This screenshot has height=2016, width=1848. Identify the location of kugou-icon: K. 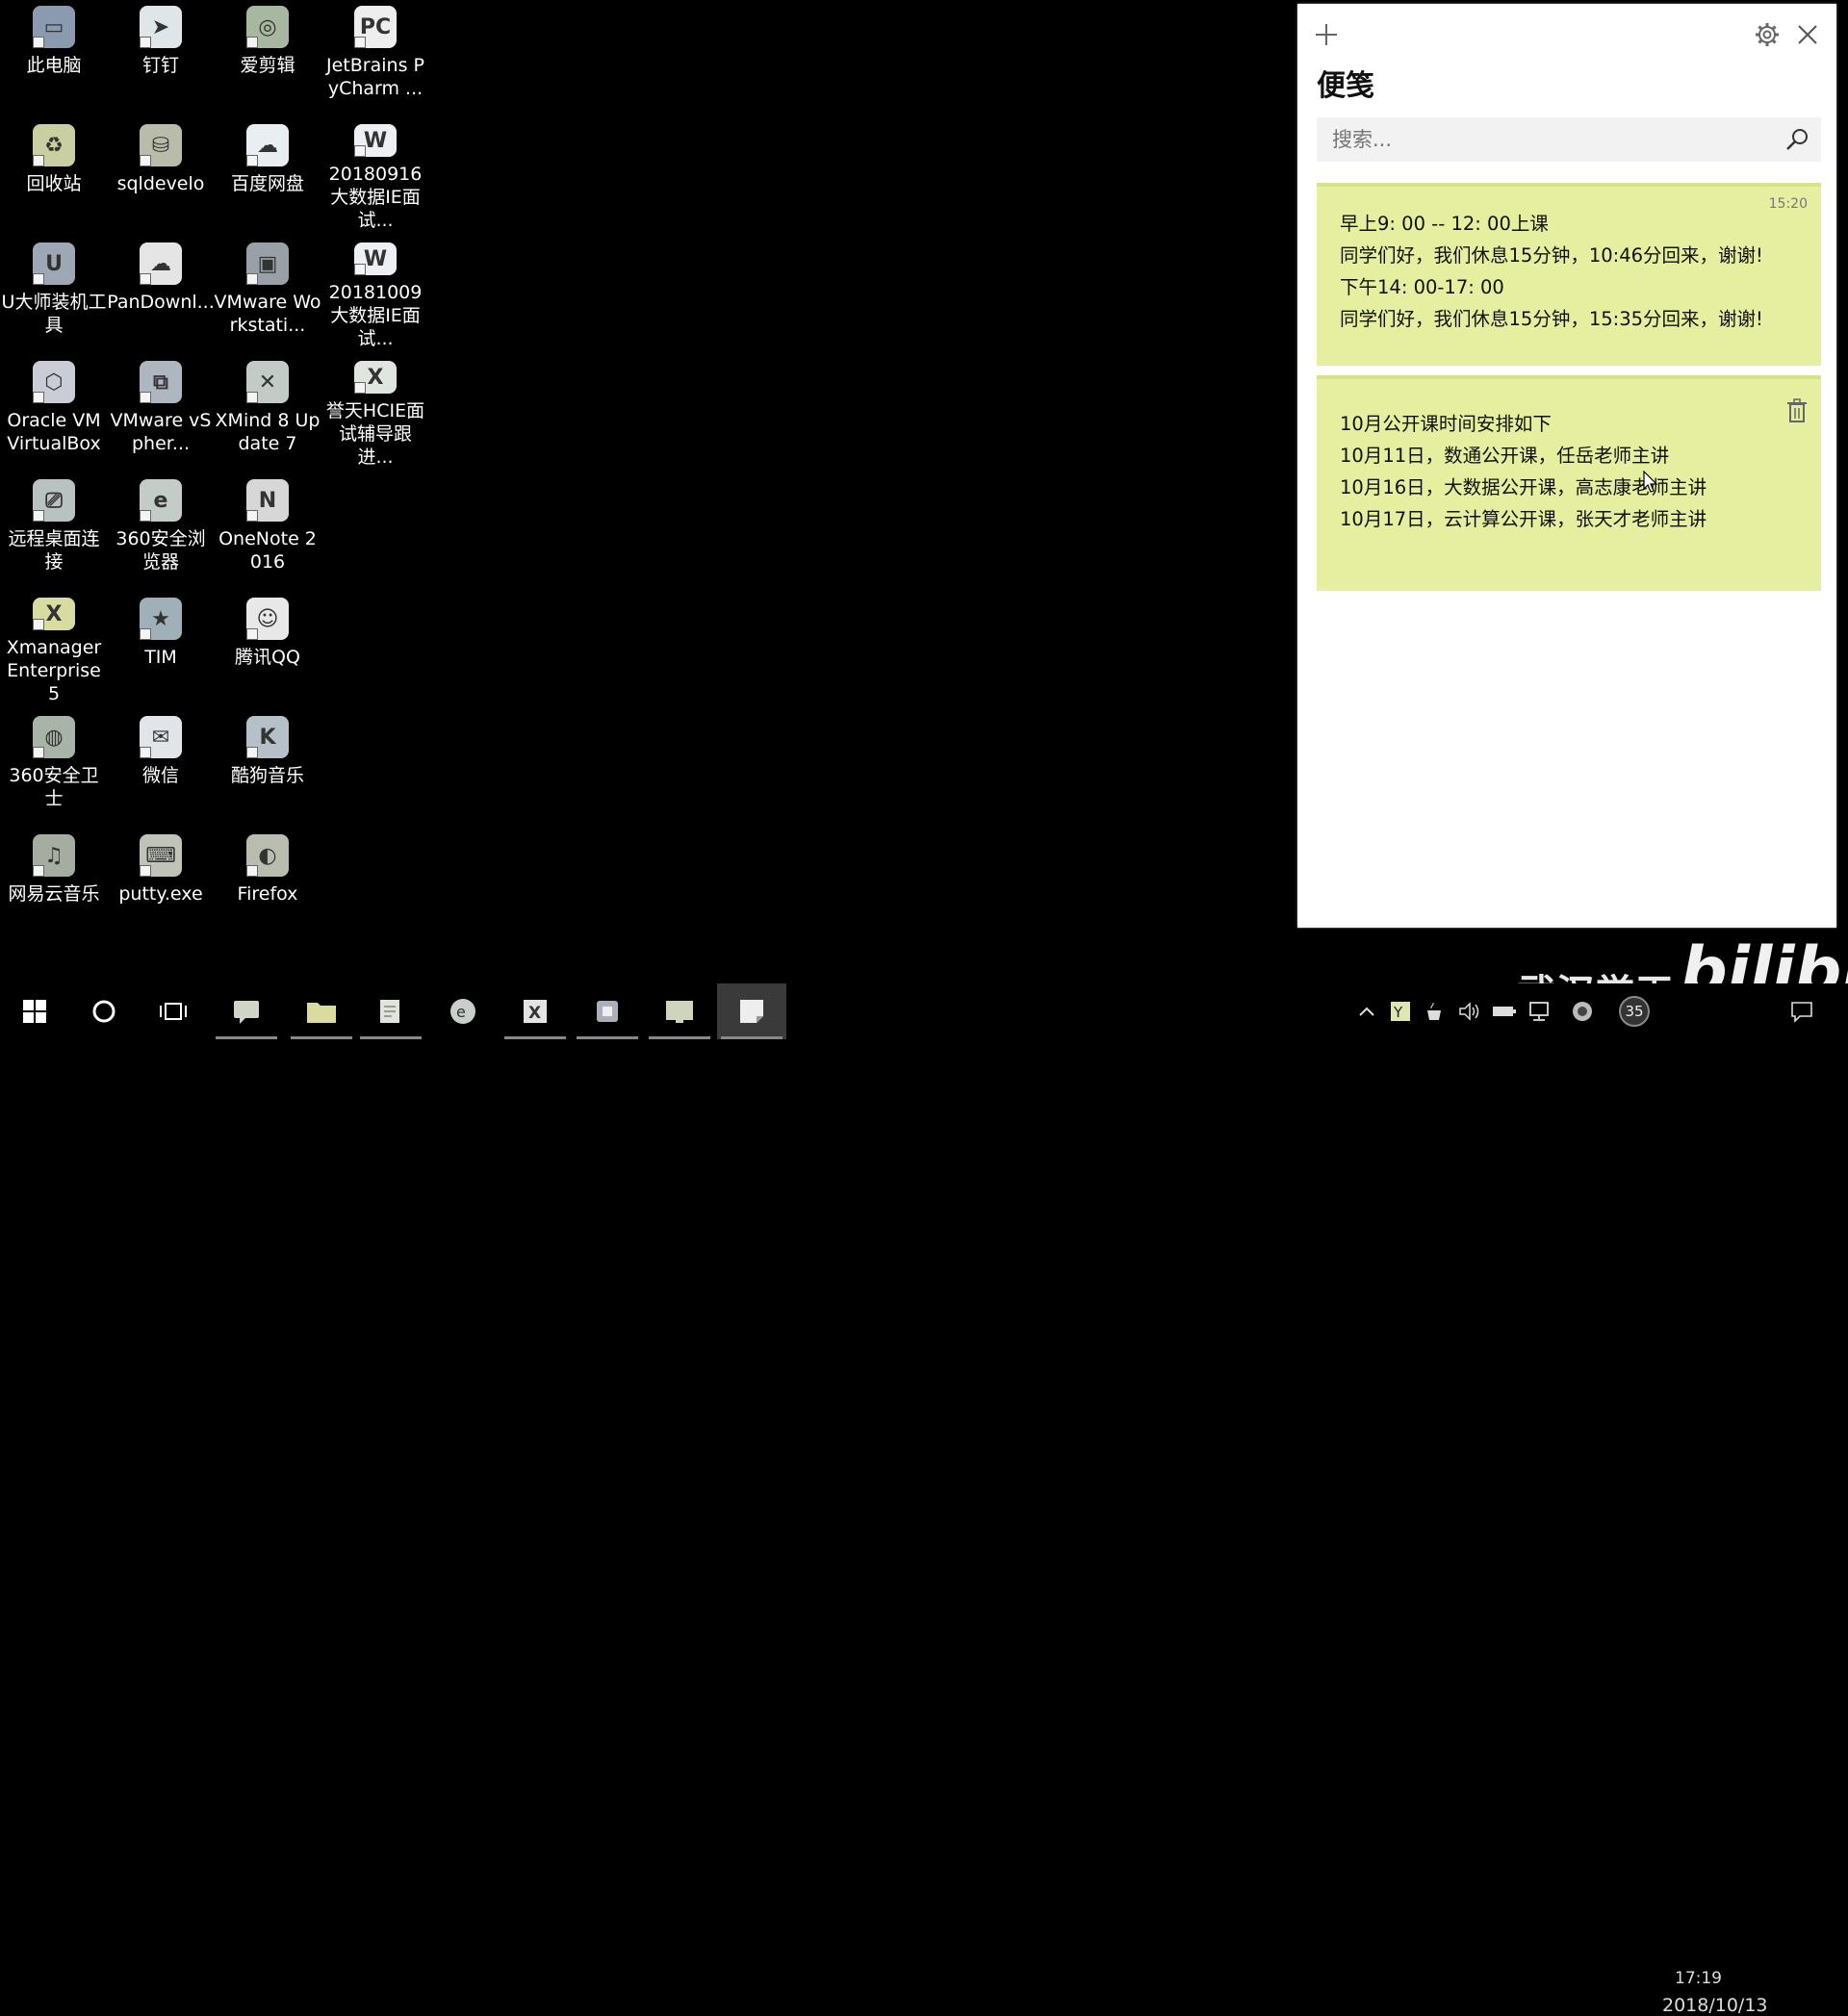
(267, 737).